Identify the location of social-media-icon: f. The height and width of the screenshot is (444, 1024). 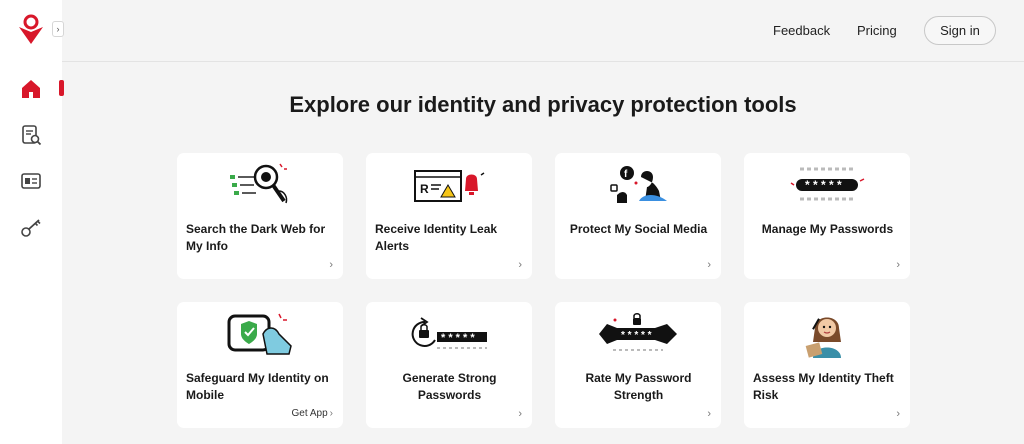
(638, 184).